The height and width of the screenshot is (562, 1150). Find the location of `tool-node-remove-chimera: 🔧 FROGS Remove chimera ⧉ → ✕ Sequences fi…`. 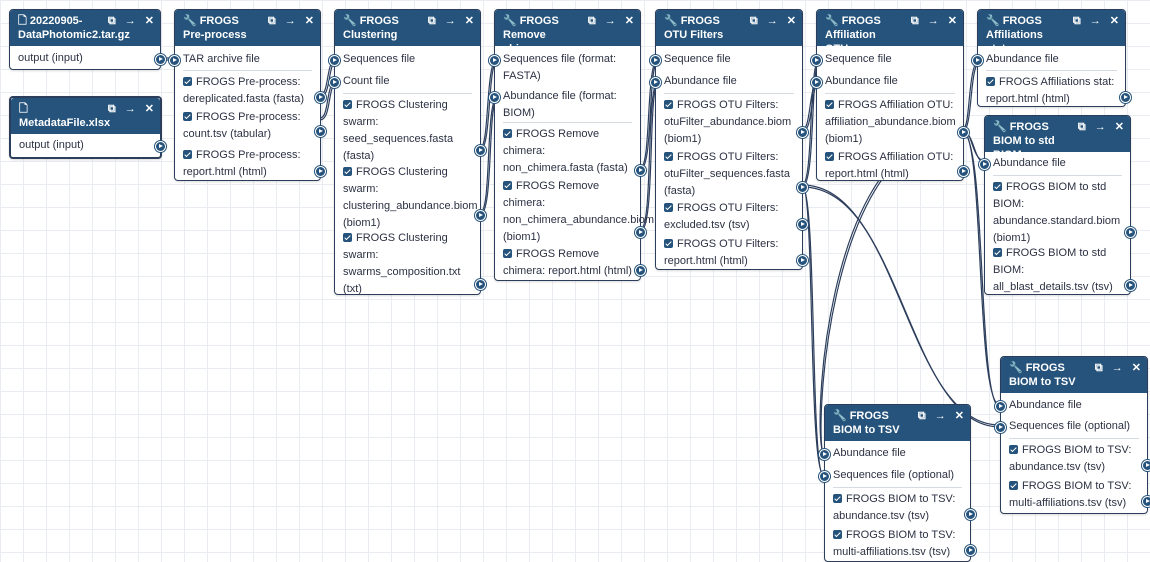

tool-node-remove-chimera: 🔧 FROGS Remove chimera ⧉ → ✕ Sequences fi… is located at coordinates (571, 145).